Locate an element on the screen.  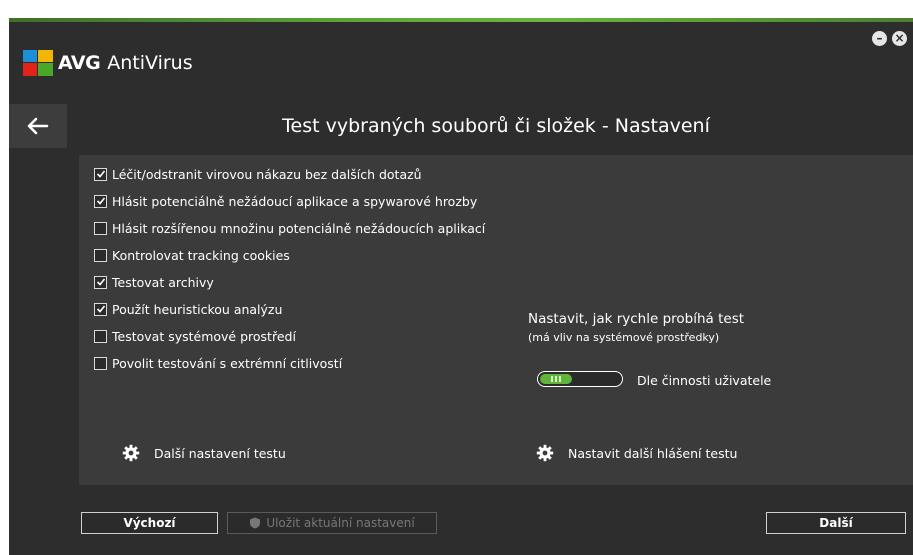
more-report-settings-label: Nastavit další hlášení testu is located at coordinates (653, 453).